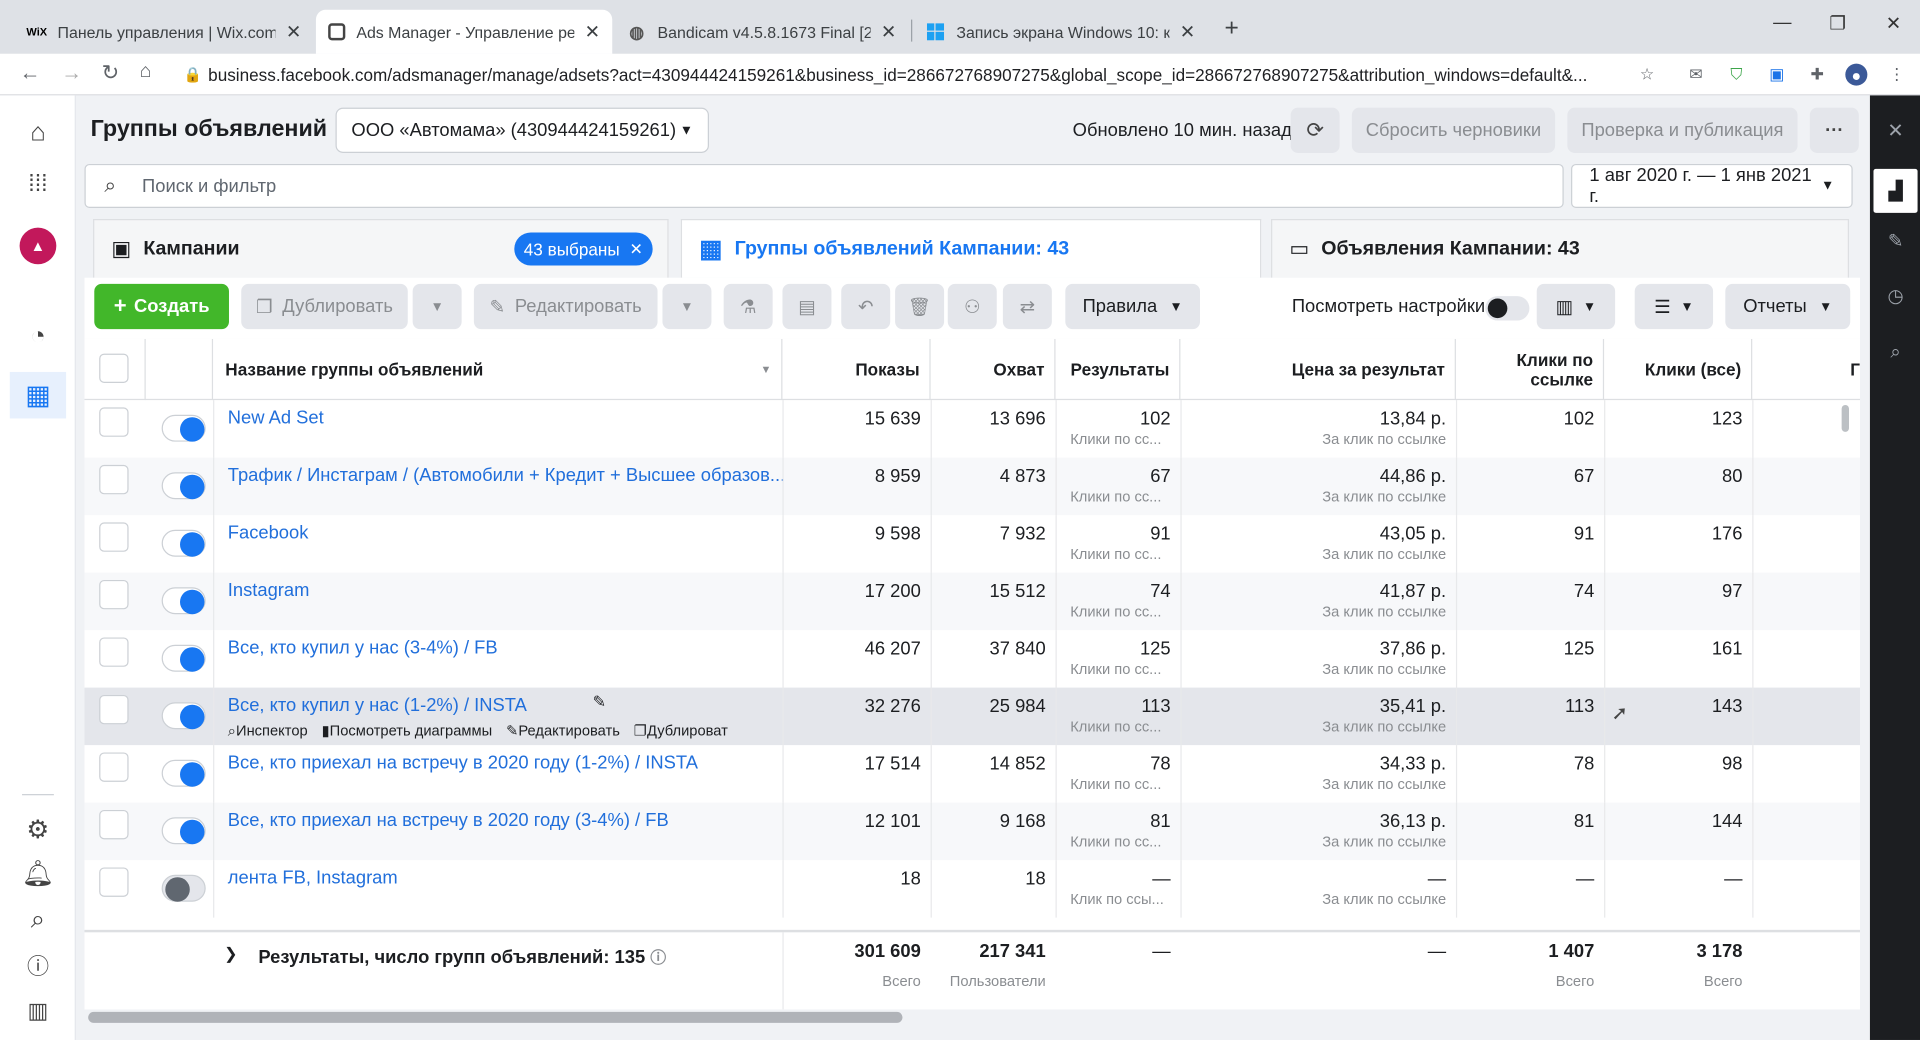  Describe the element at coordinates (324, 306) in the screenshot. I see `duplicate-button: ❐ Дублировать` at that location.